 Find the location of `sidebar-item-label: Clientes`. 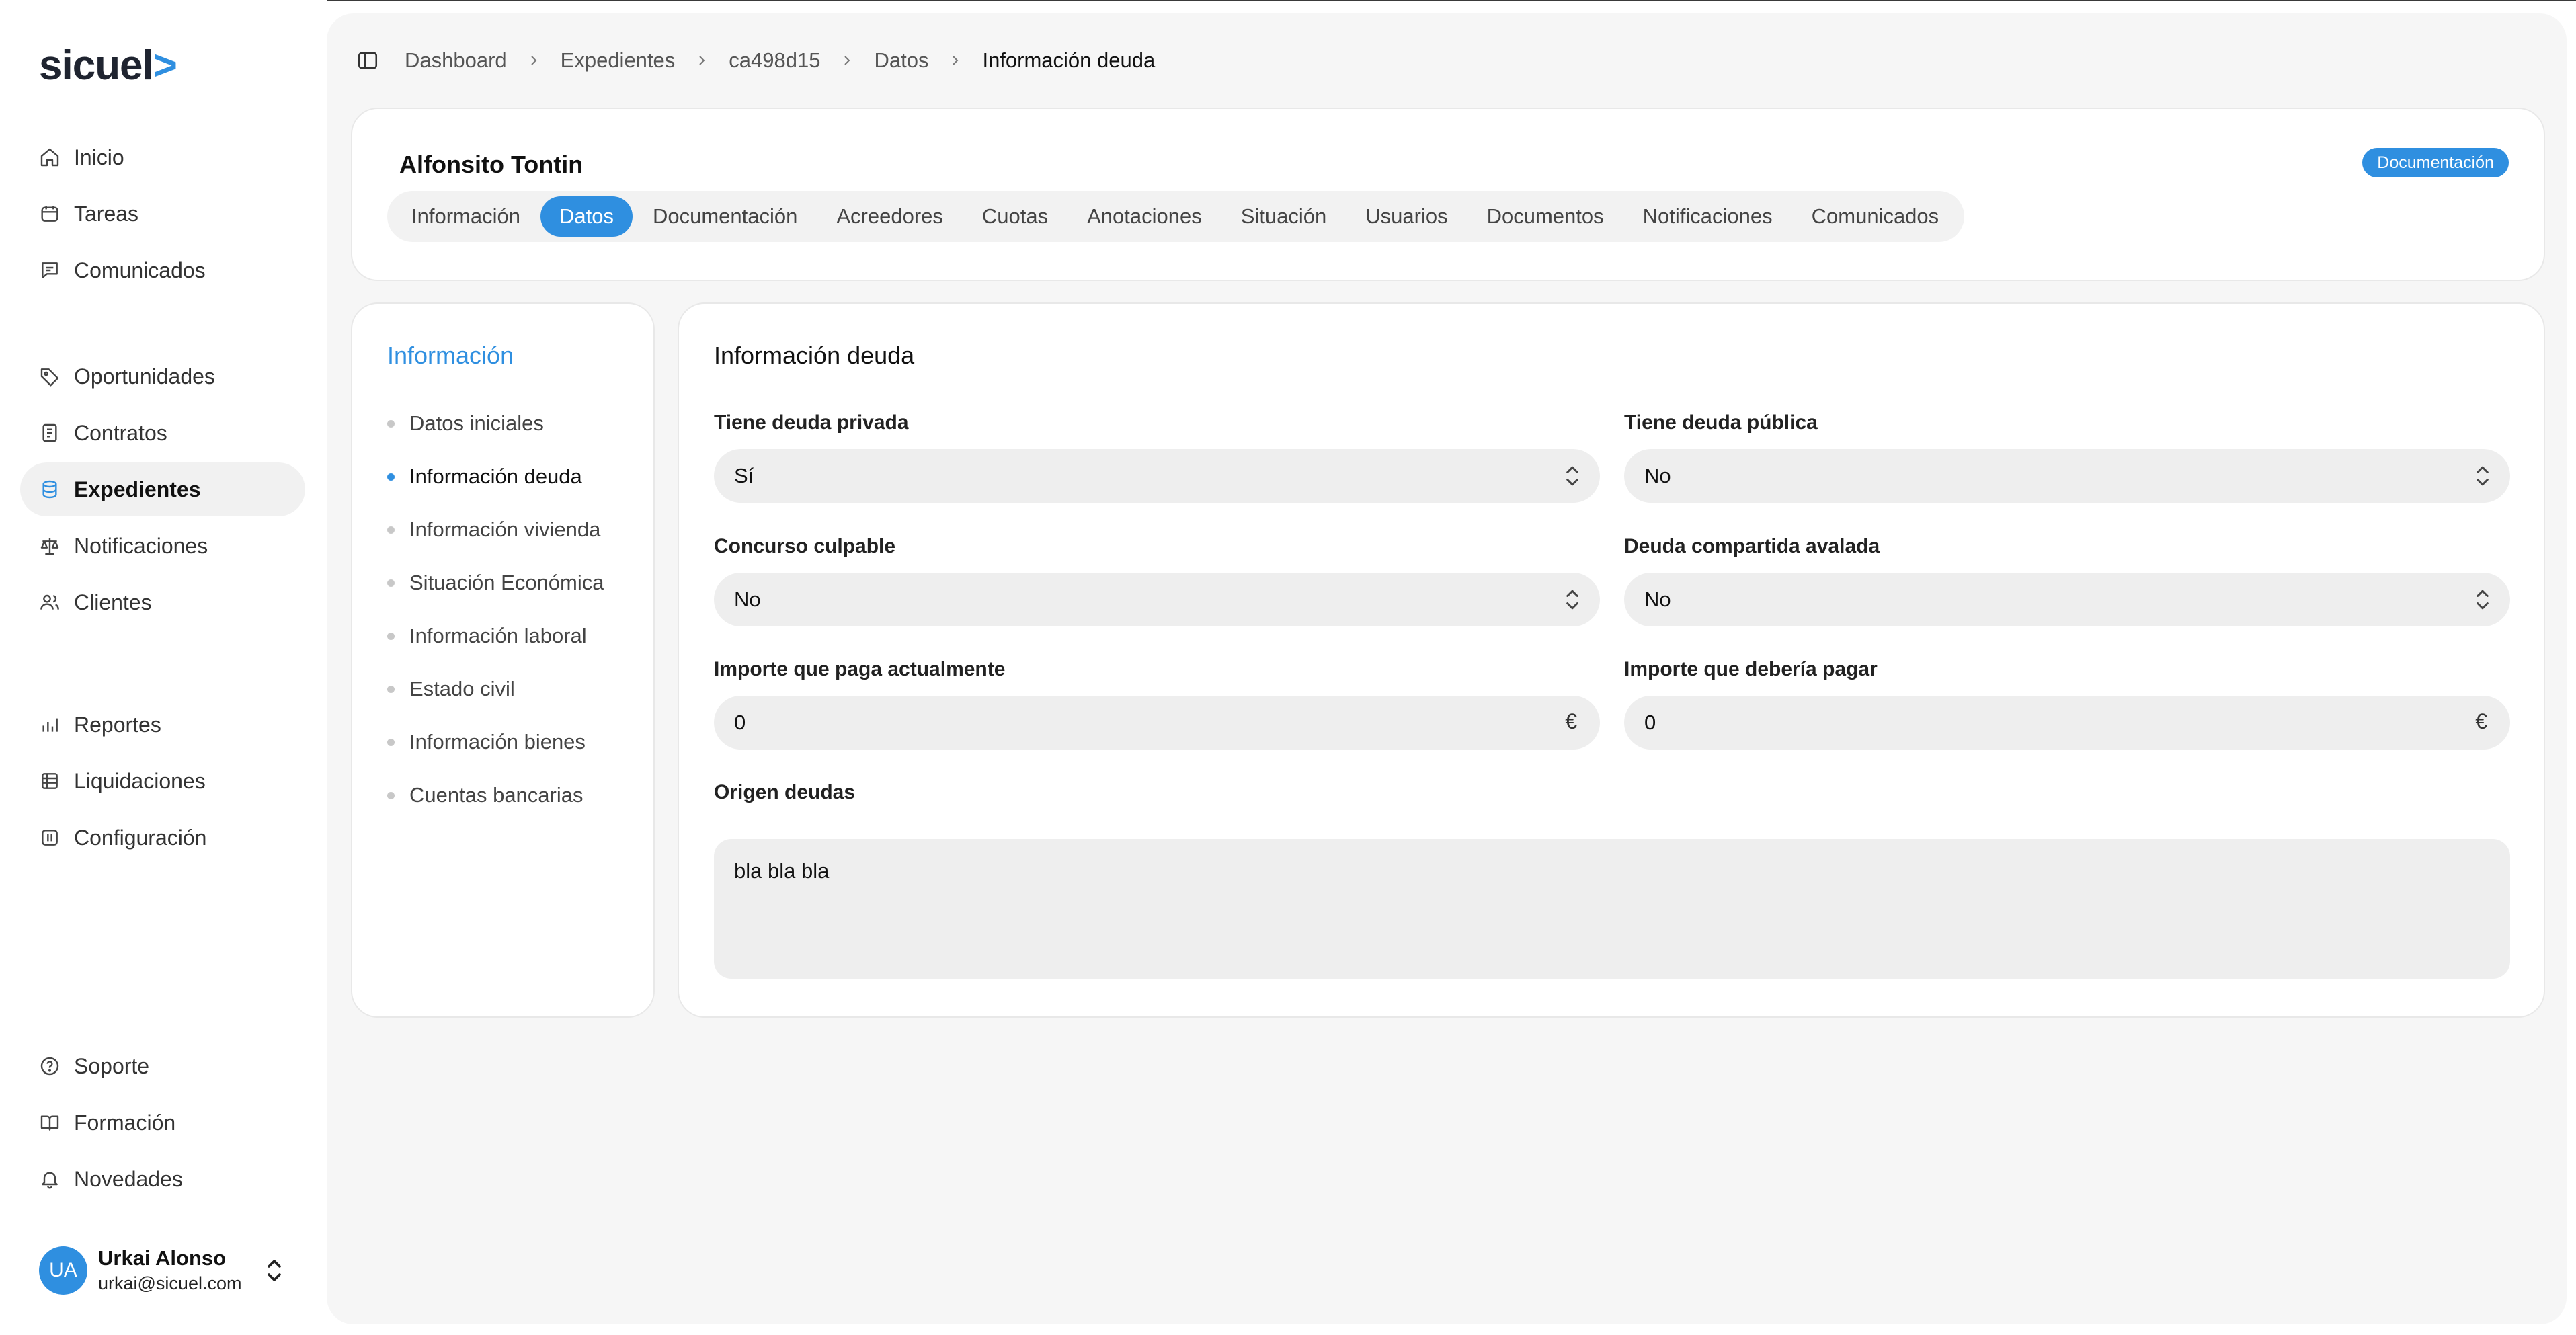

sidebar-item-label: Clientes is located at coordinates (113, 602).